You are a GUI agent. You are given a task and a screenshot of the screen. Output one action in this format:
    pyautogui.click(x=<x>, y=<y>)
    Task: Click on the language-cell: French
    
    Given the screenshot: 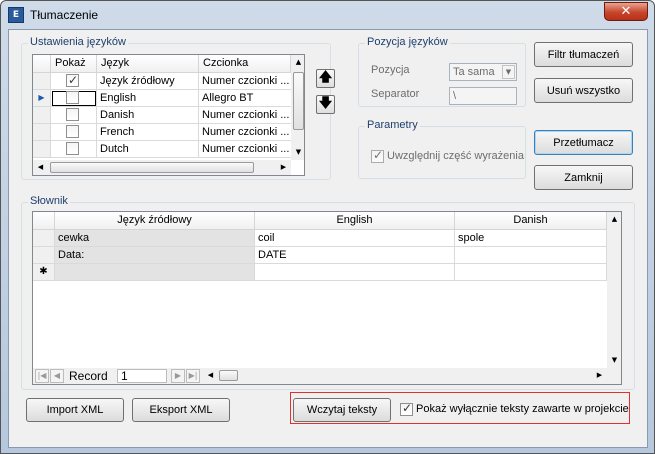 What is the action you would take?
    pyautogui.click(x=148, y=132)
    